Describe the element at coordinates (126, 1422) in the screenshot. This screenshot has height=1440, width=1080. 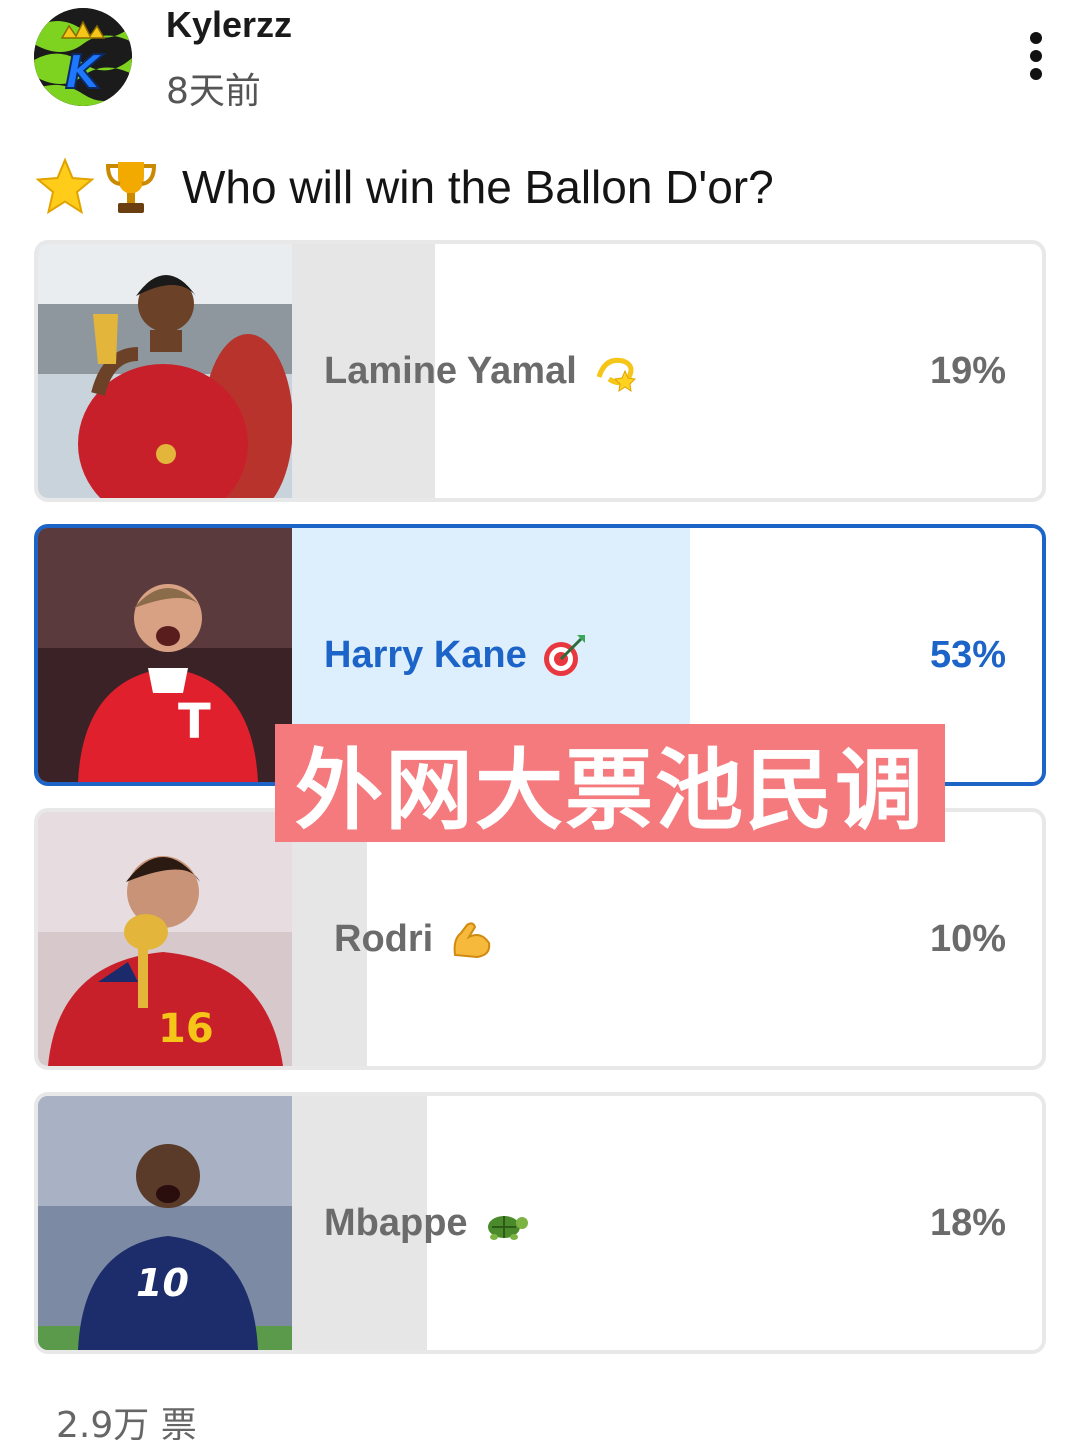
I see `vote-count: 2.9万 票` at that location.